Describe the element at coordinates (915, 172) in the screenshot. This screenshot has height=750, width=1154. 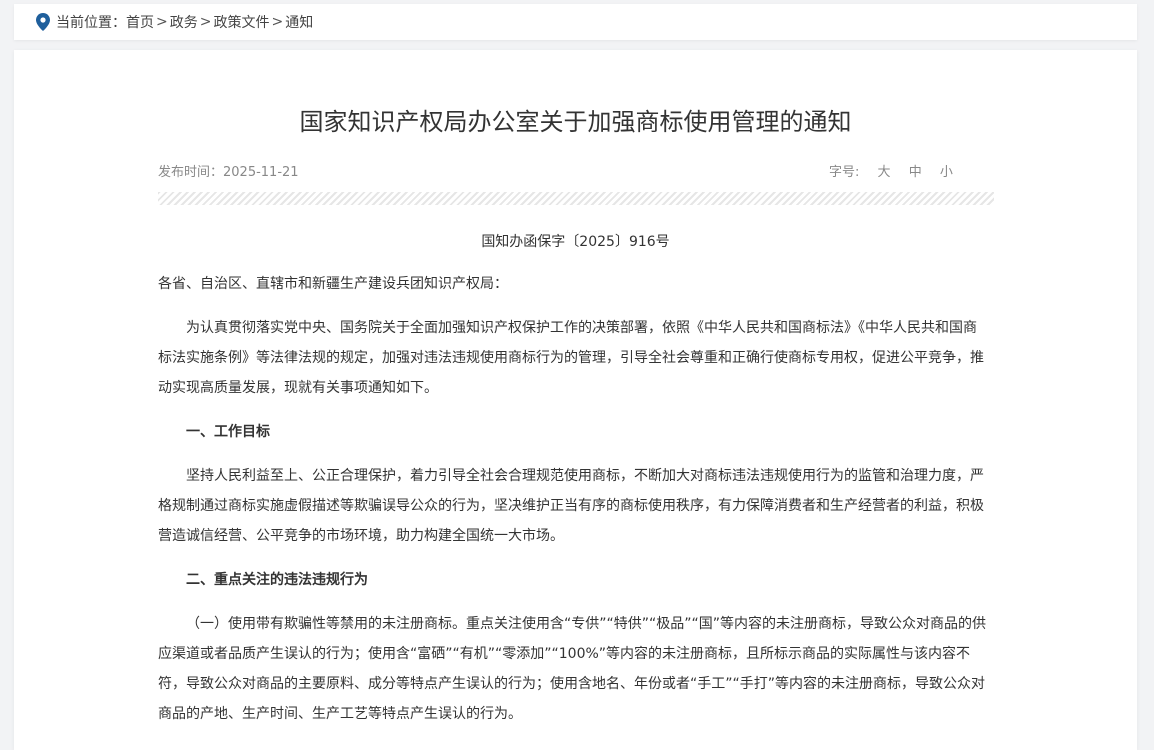
I see `font-size-medium-button: 中` at that location.